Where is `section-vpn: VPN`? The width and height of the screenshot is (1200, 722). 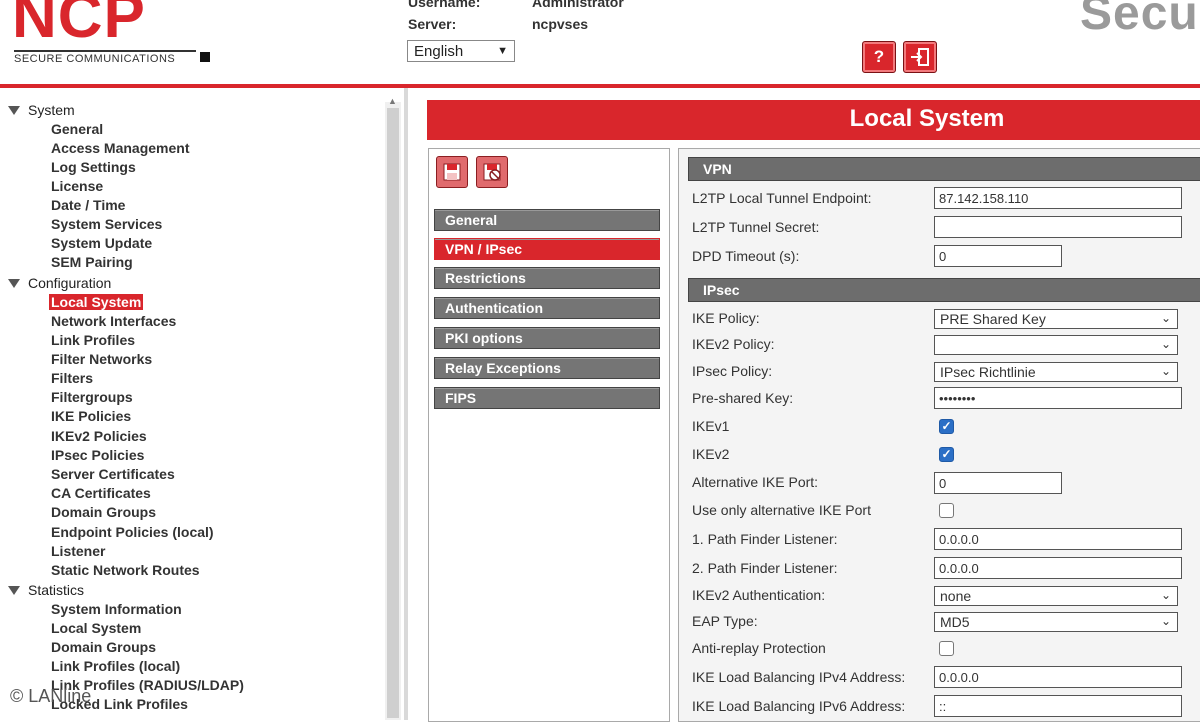 section-vpn: VPN is located at coordinates (944, 169).